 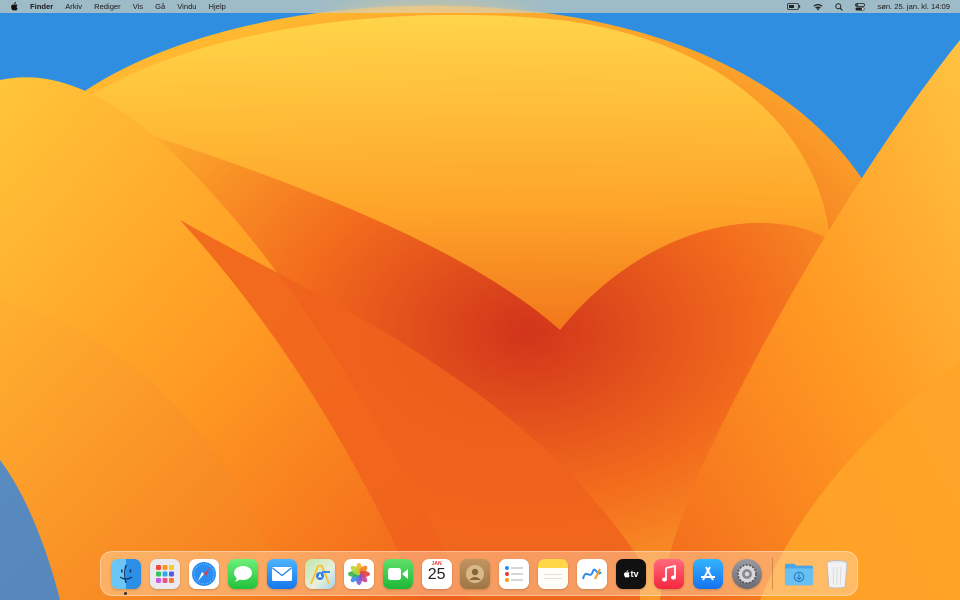 I want to click on mail-icon, so click(x=281, y=573).